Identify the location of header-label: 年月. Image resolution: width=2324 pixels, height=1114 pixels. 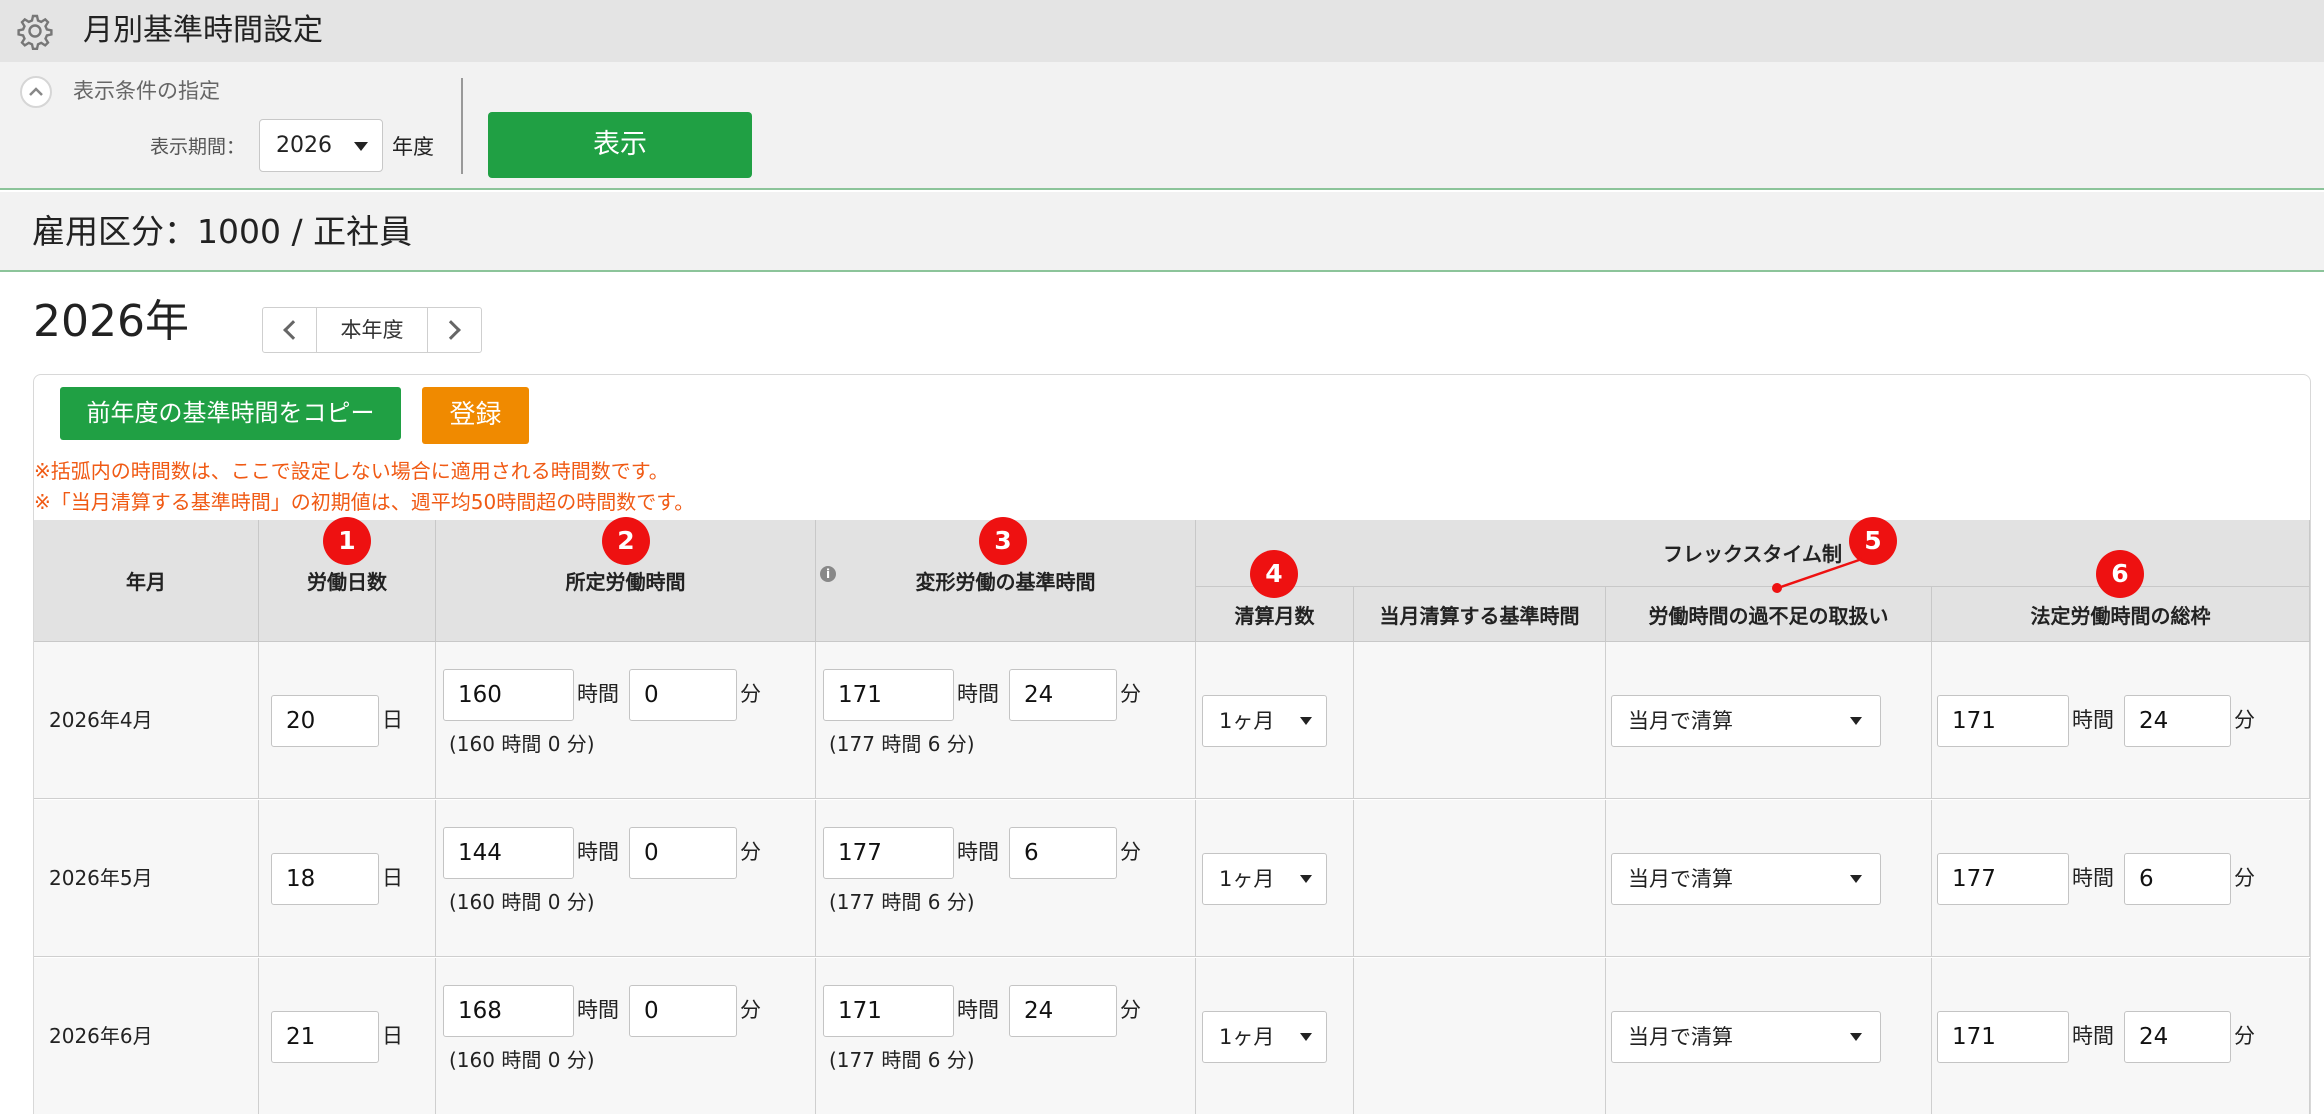
(146, 582).